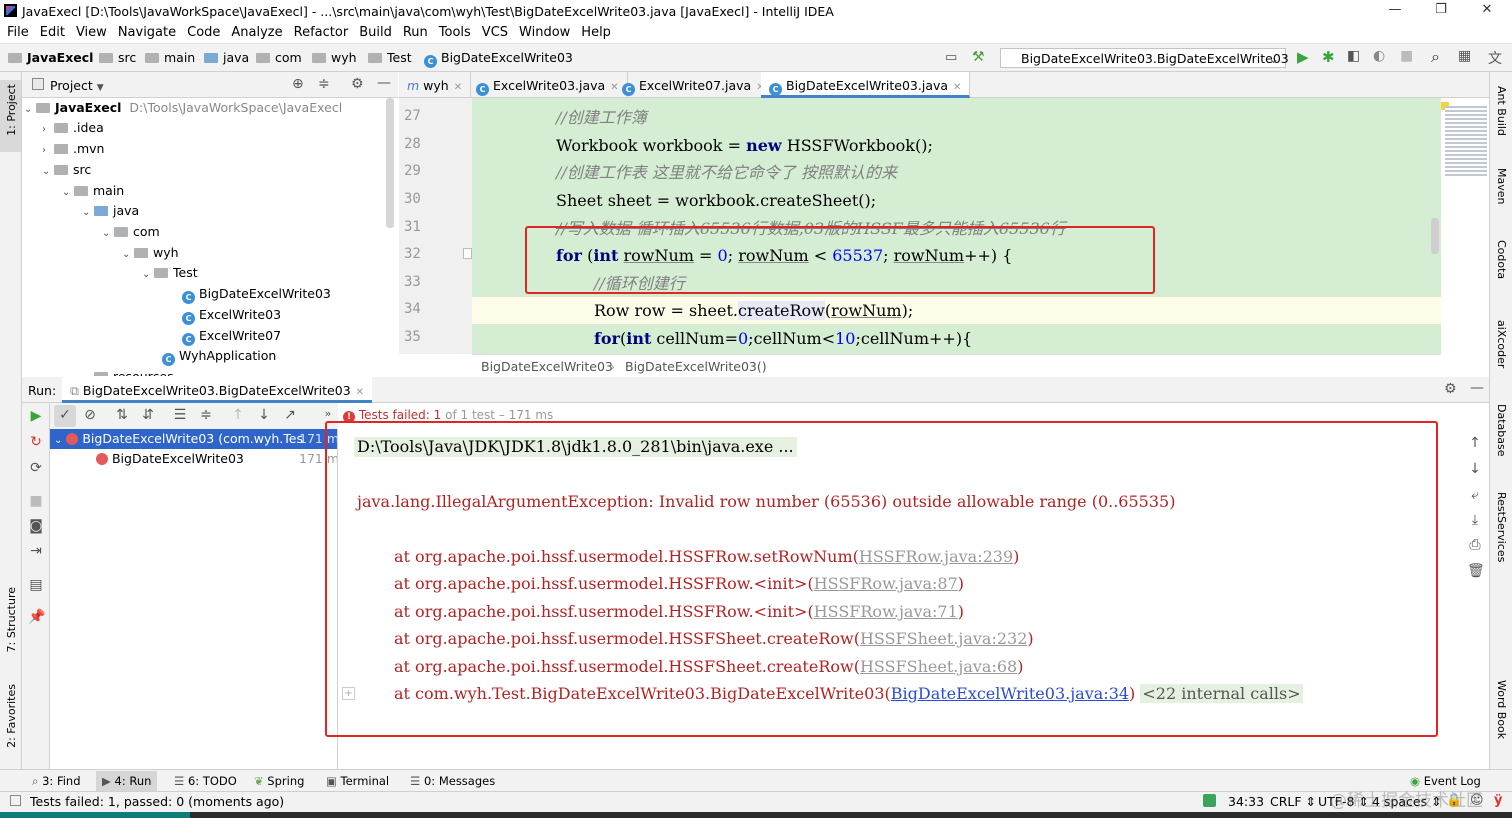 This screenshot has width=1512, height=818. What do you see at coordinates (66, 170) in the screenshot?
I see `tree-item-src: ⌄ src` at bounding box center [66, 170].